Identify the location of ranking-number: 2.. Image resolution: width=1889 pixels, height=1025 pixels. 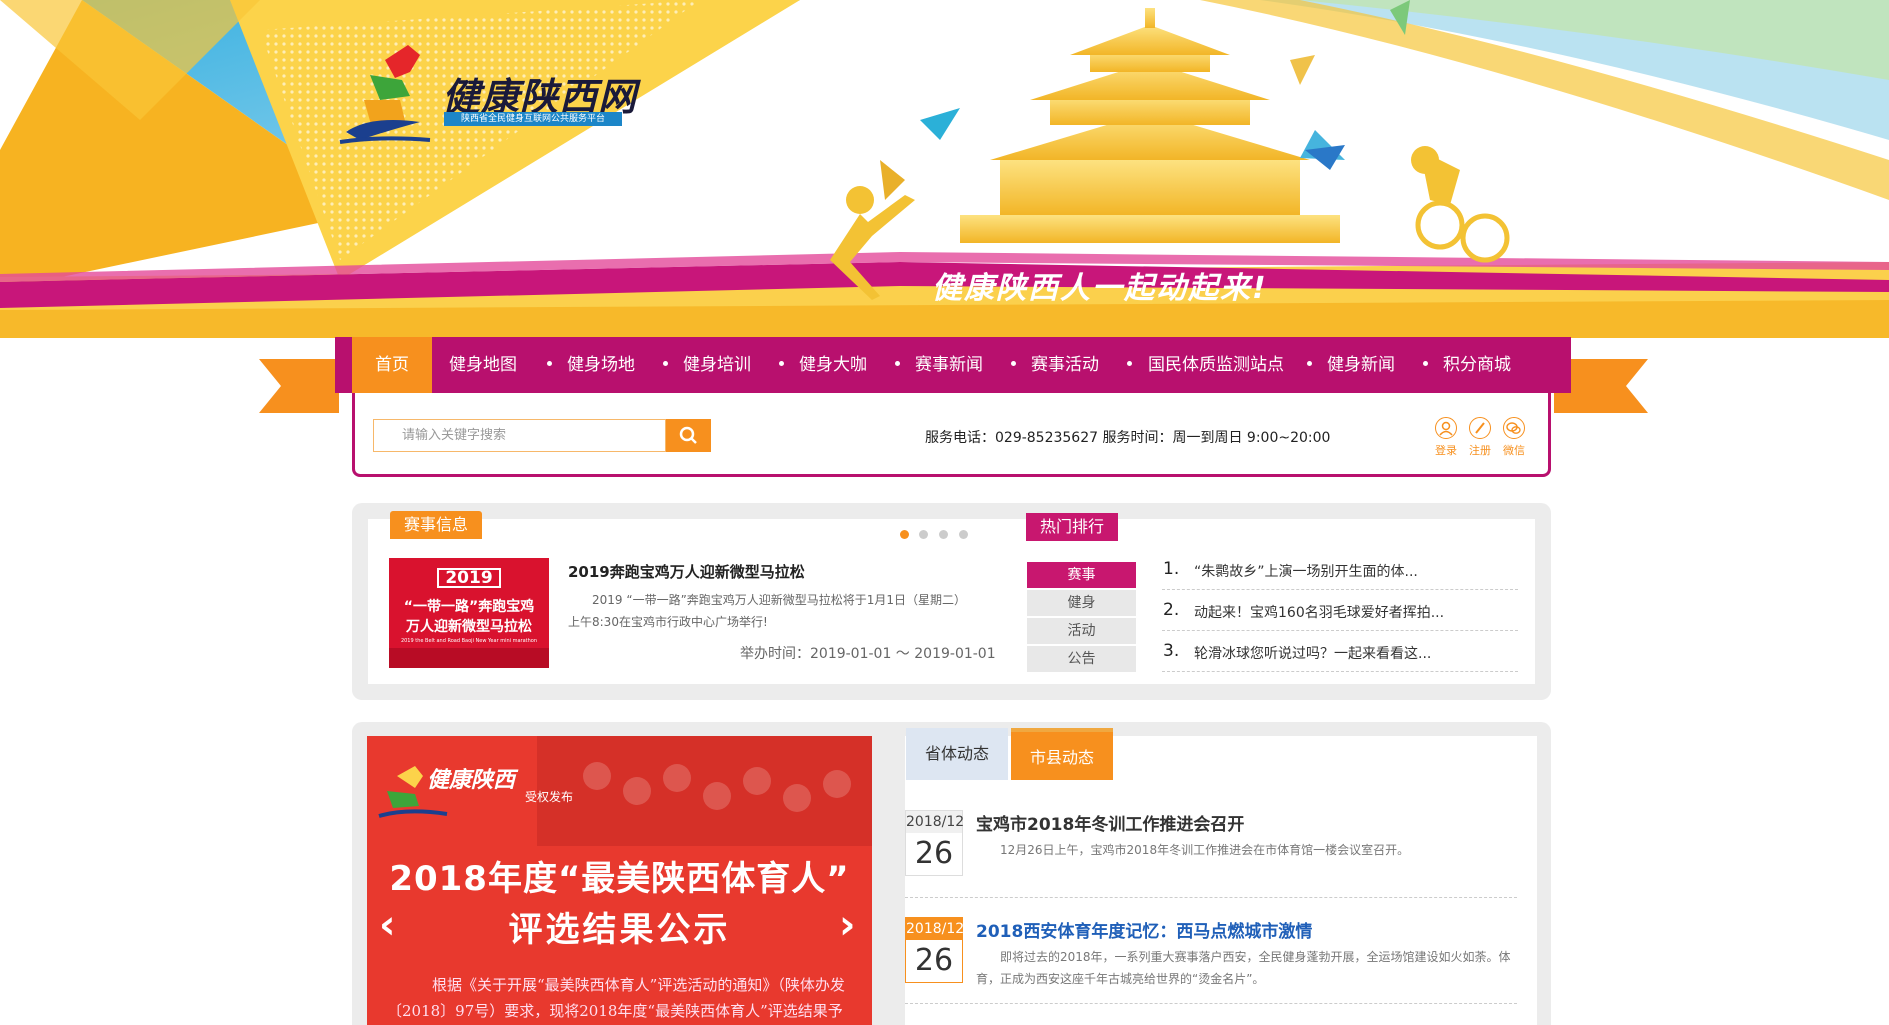
(1171, 610).